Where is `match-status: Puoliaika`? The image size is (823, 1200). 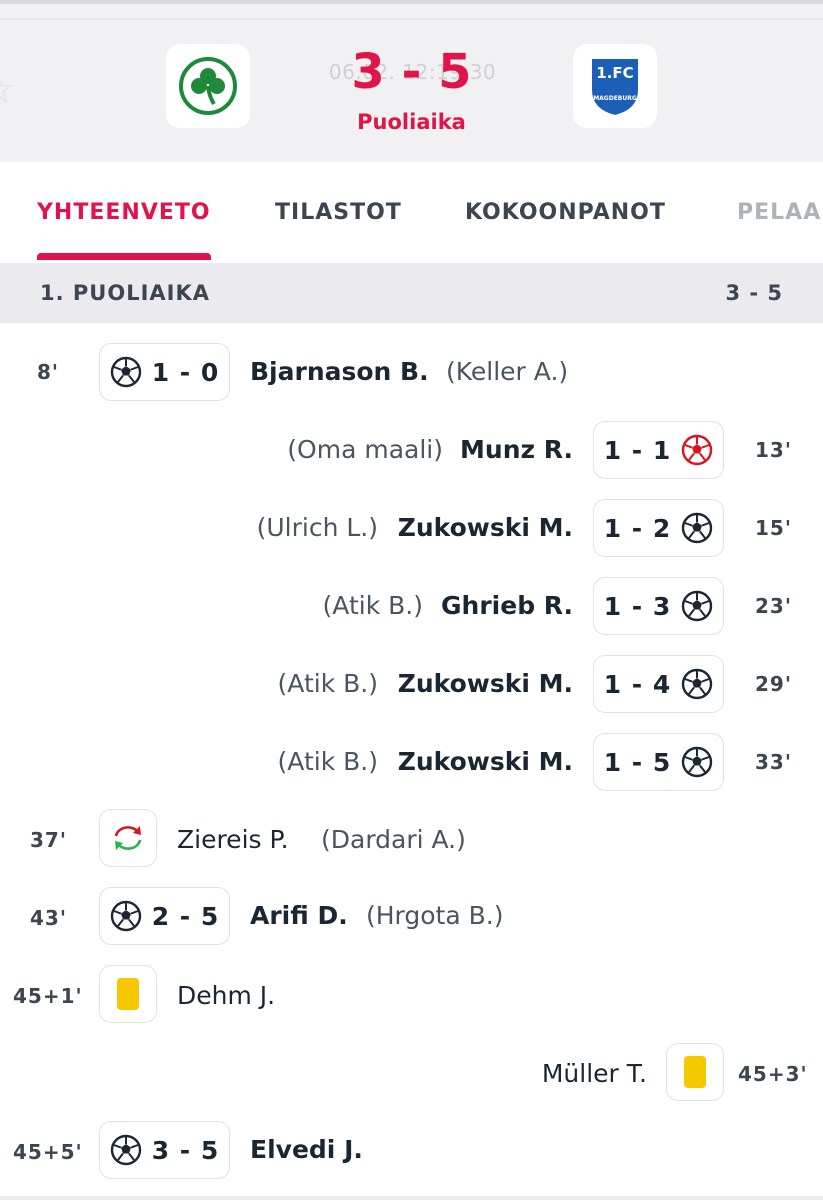
match-status: Puoliaika is located at coordinates (411, 122).